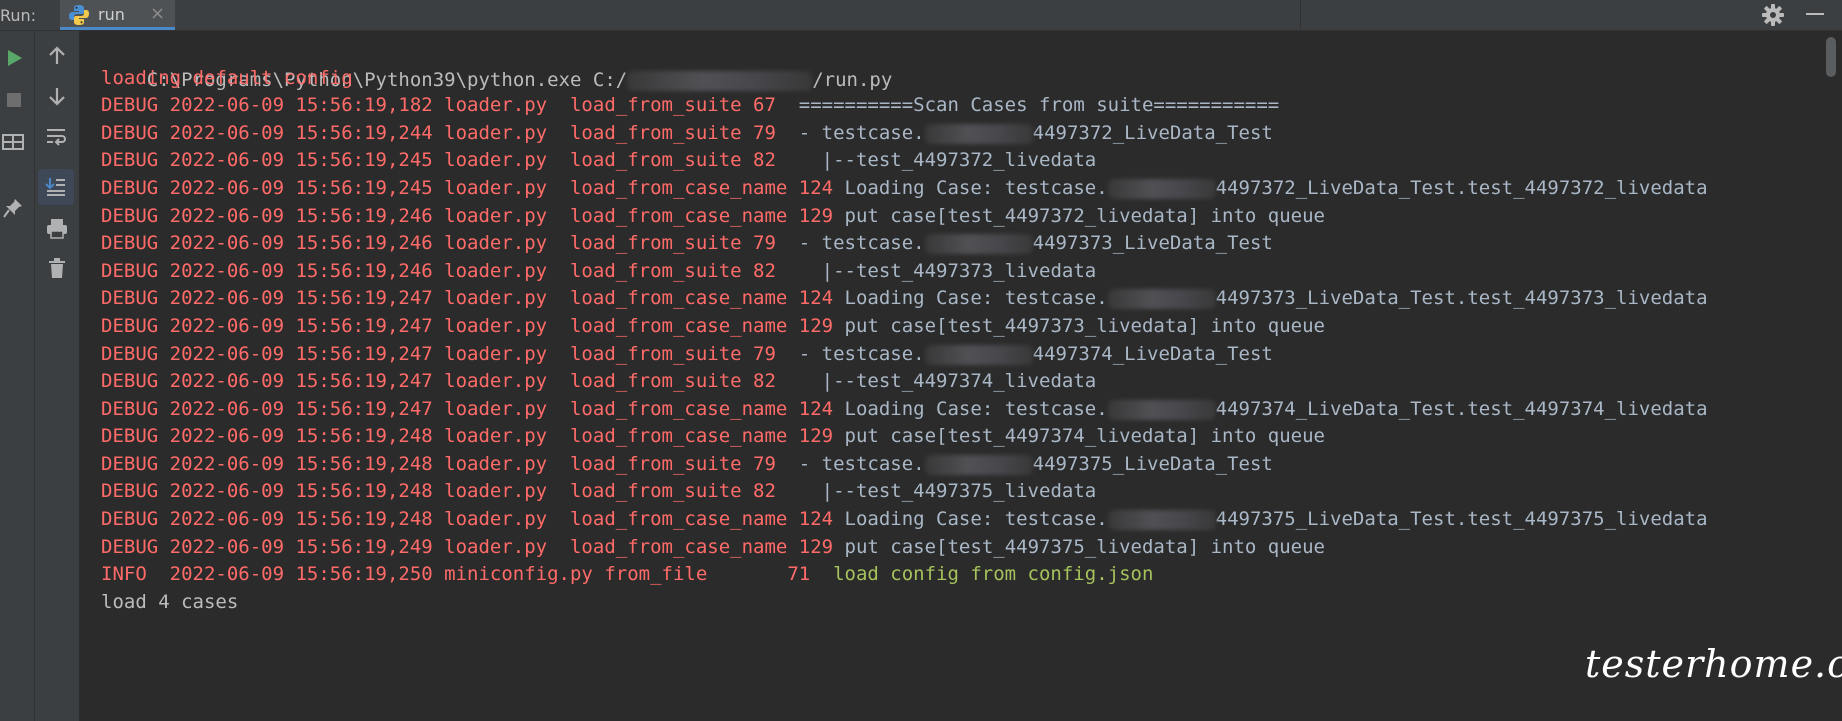  What do you see at coordinates (13, 142) in the screenshot?
I see `restore-layout-icon` at bounding box center [13, 142].